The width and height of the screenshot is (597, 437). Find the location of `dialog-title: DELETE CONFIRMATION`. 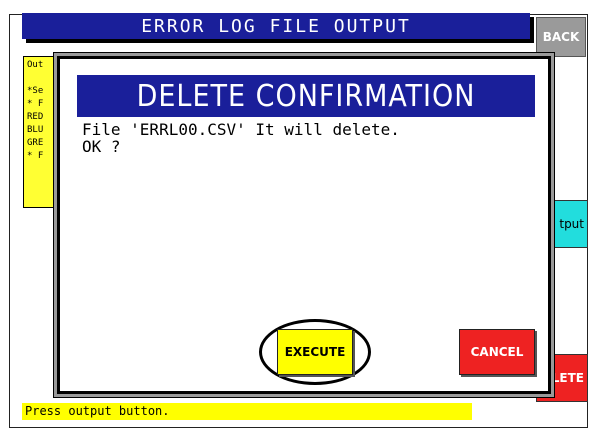

dialog-title: DELETE CONFIRMATION is located at coordinates (306, 96).